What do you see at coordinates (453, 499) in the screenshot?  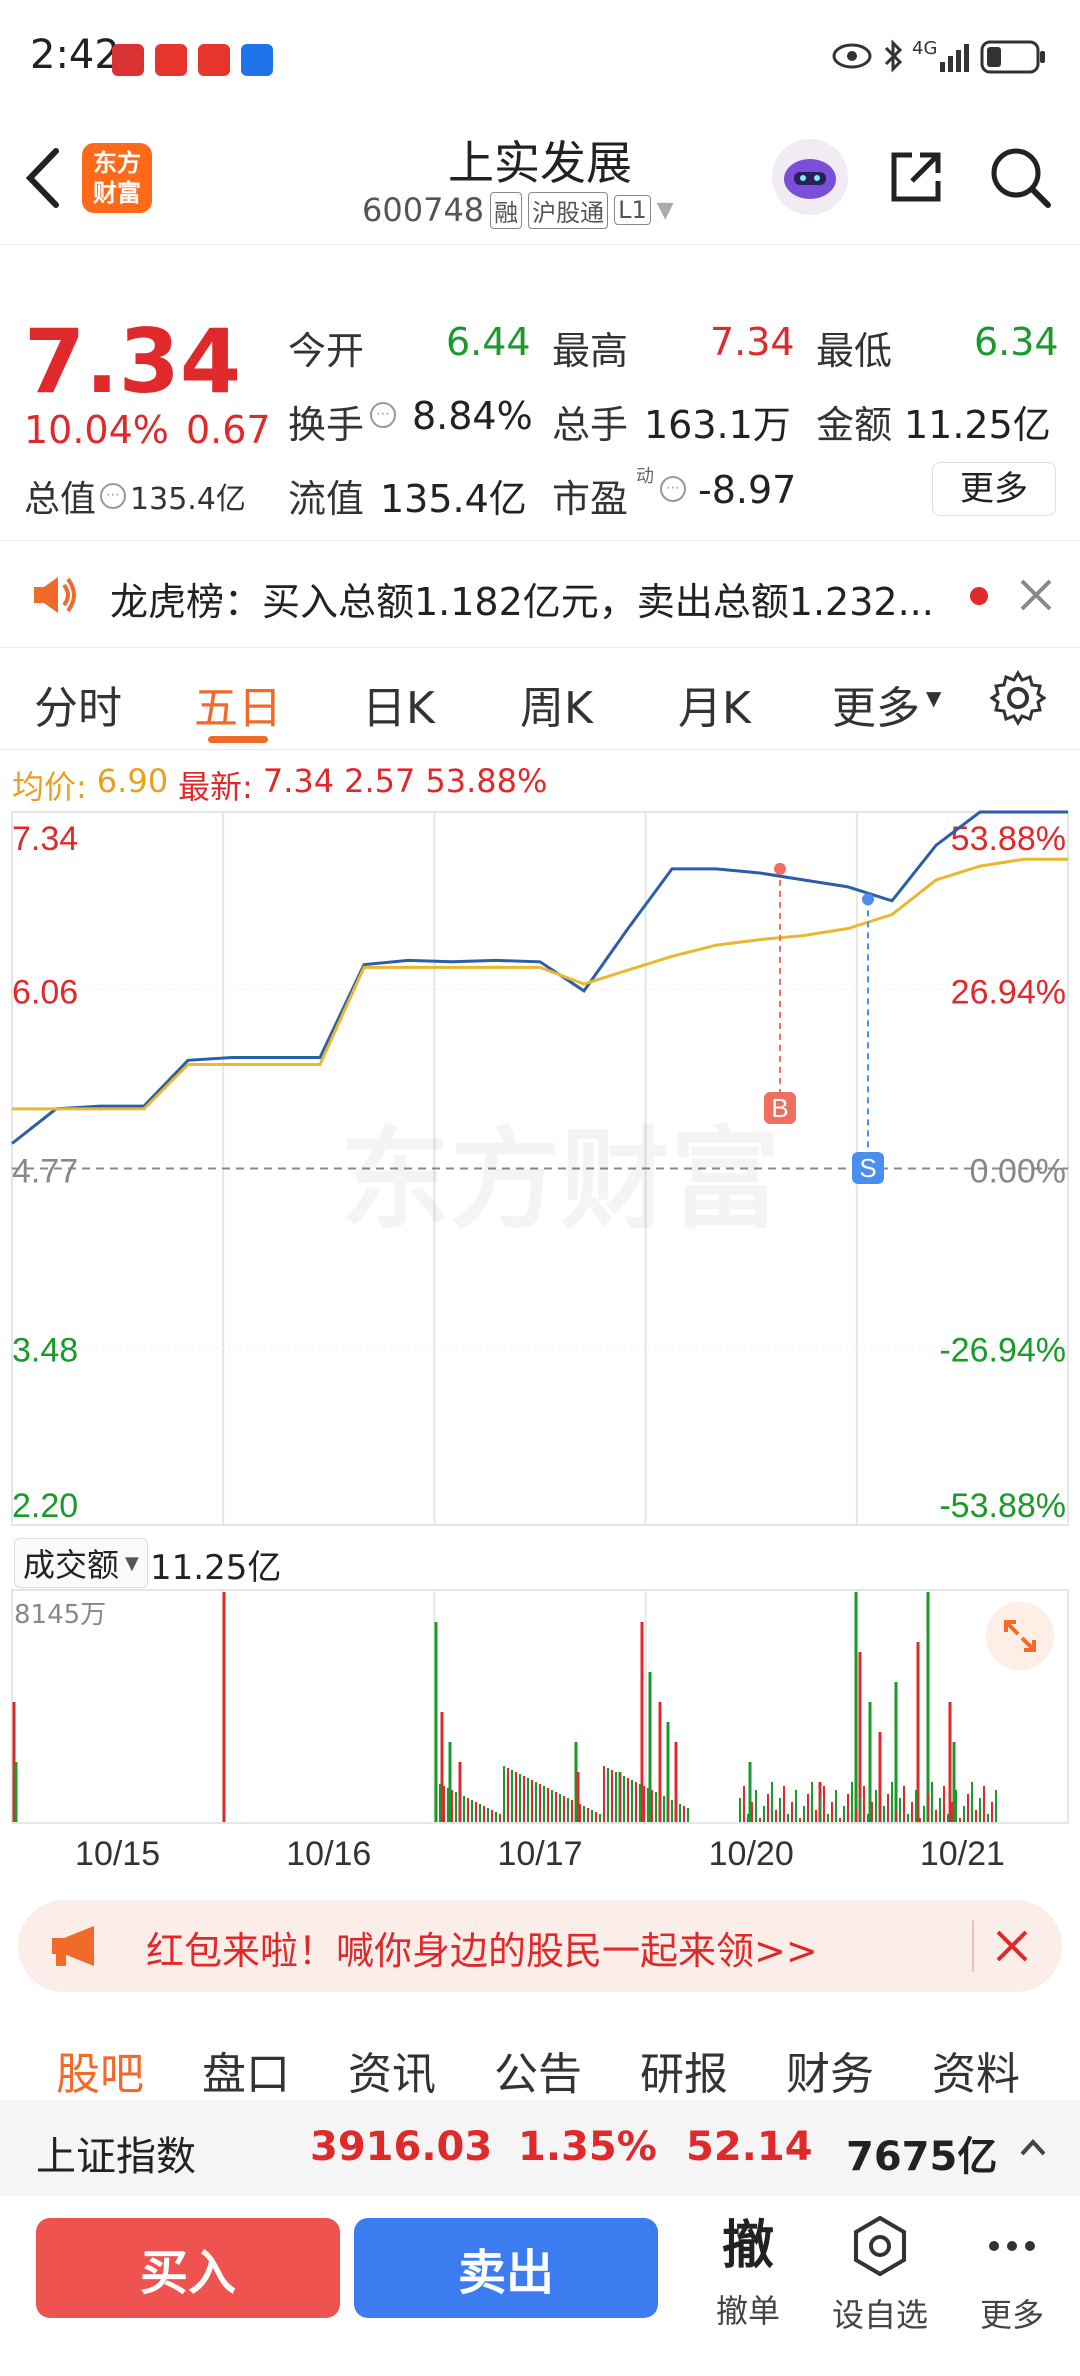 I see `float-value: 135.4亿` at bounding box center [453, 499].